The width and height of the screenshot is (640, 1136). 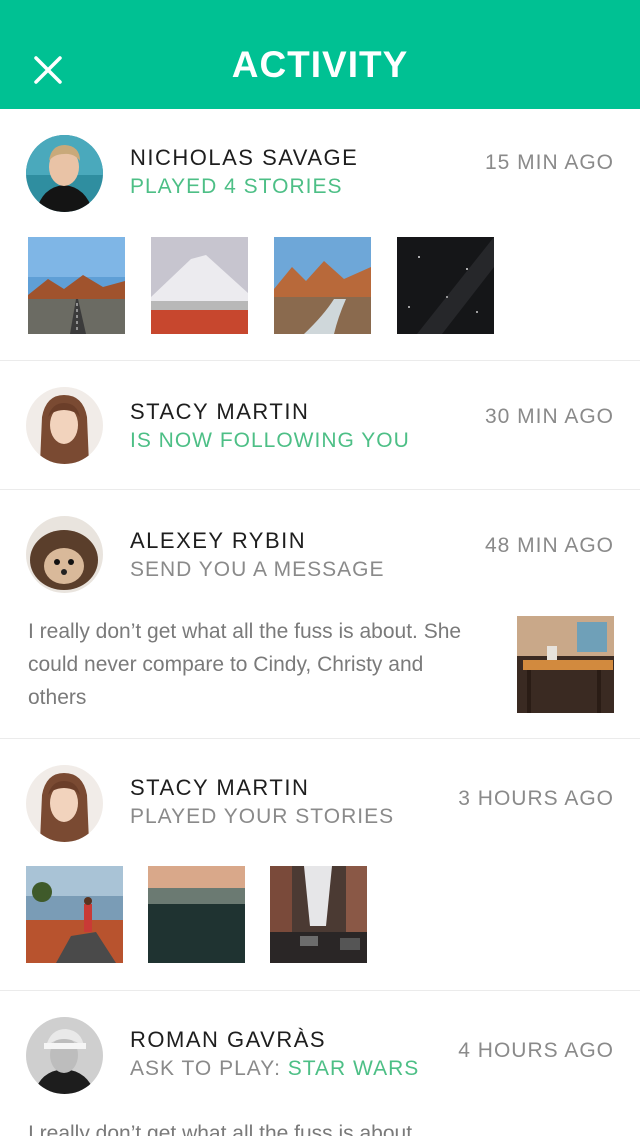 I want to click on top-bar: ACTIVITY, so click(x=320, y=54).